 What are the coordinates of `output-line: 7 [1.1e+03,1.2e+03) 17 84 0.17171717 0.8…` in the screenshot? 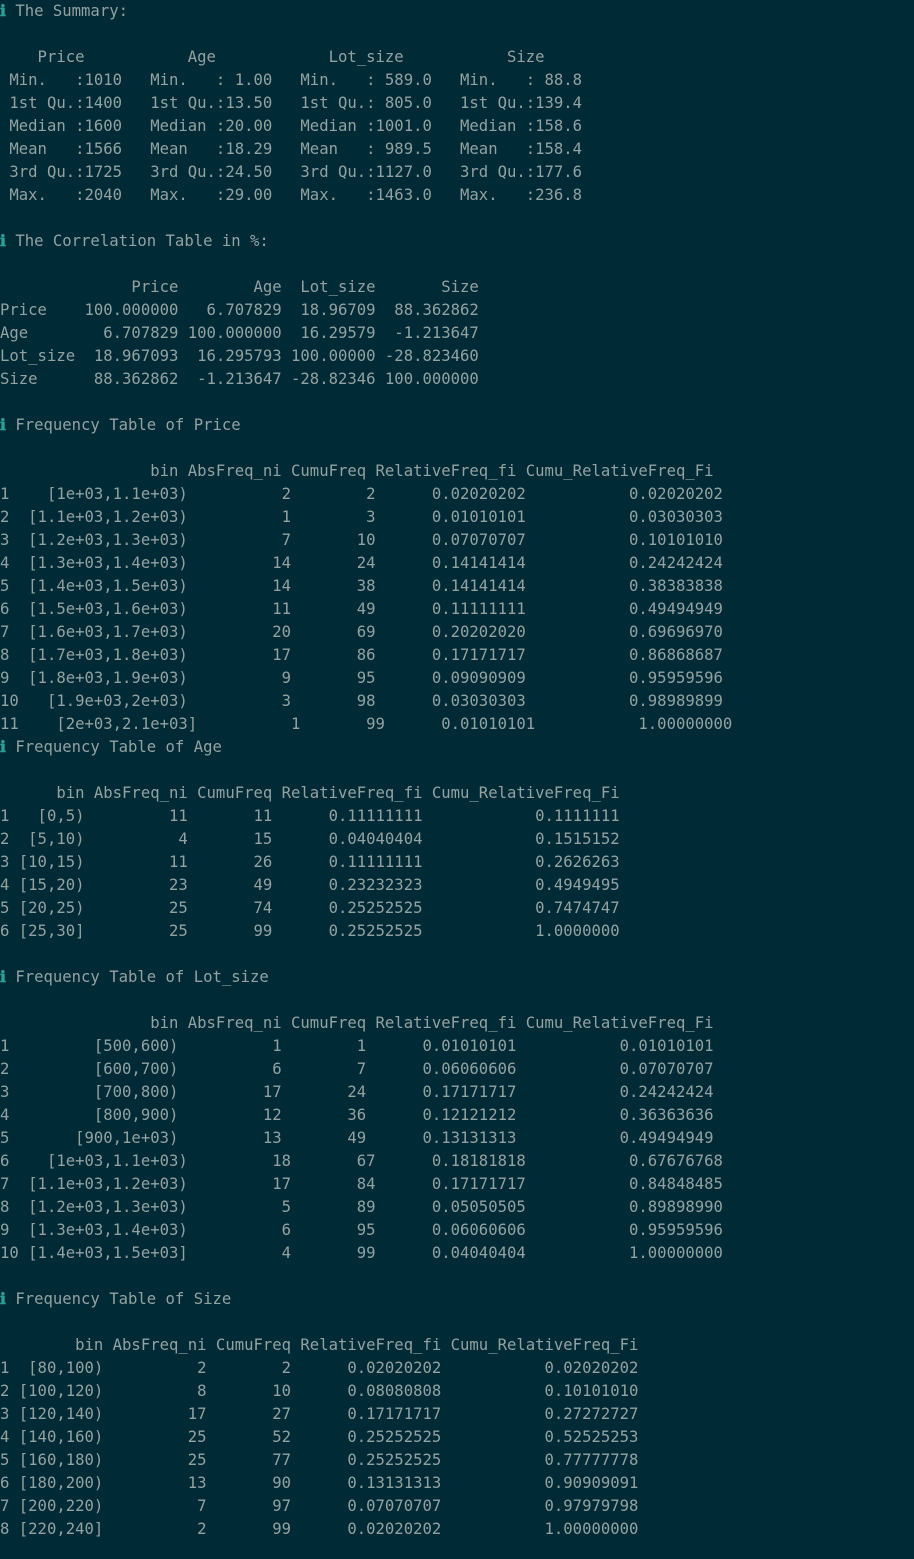 It's located at (361, 1184).